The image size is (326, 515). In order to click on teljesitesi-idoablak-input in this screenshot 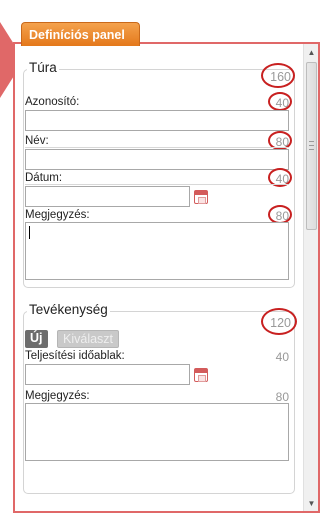, I will do `click(107, 374)`.